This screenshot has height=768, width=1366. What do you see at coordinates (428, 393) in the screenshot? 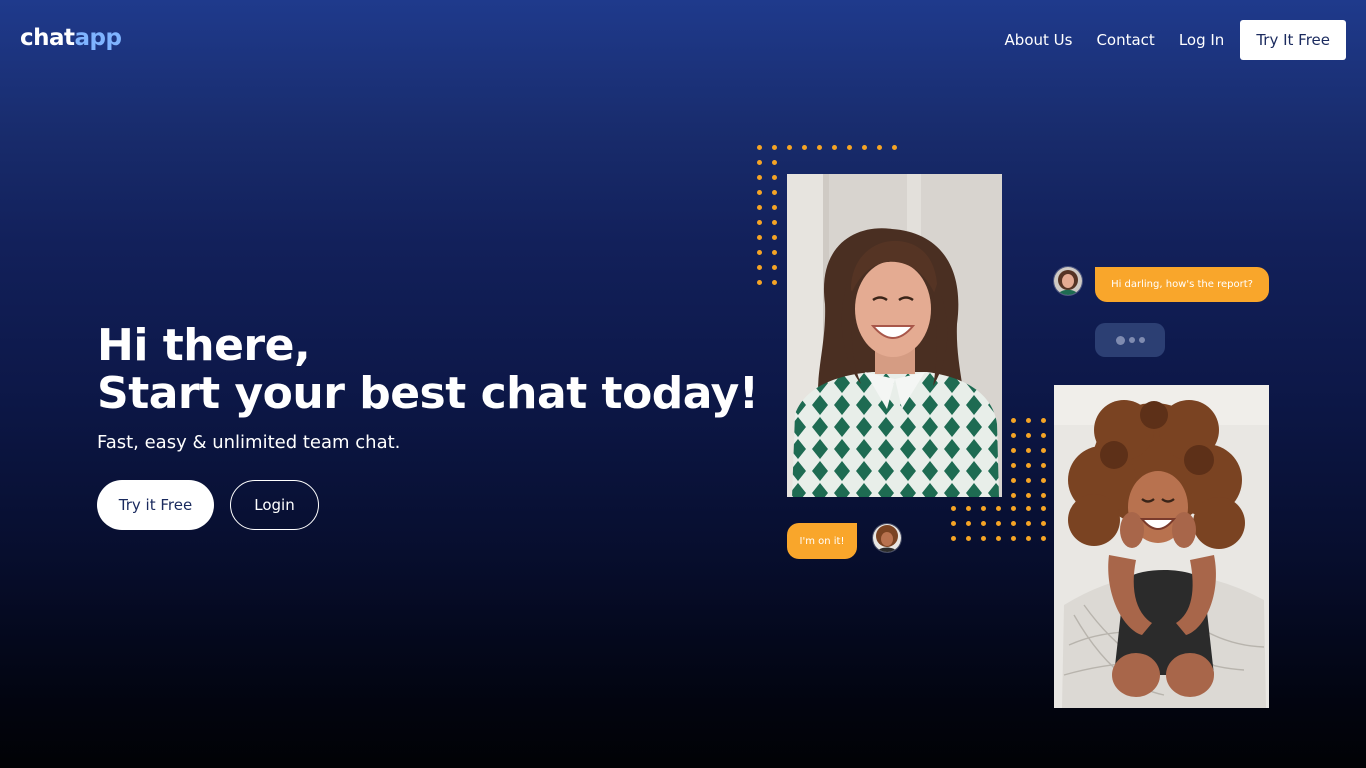
I see `hero-title-line2: Start your best chat today!` at bounding box center [428, 393].